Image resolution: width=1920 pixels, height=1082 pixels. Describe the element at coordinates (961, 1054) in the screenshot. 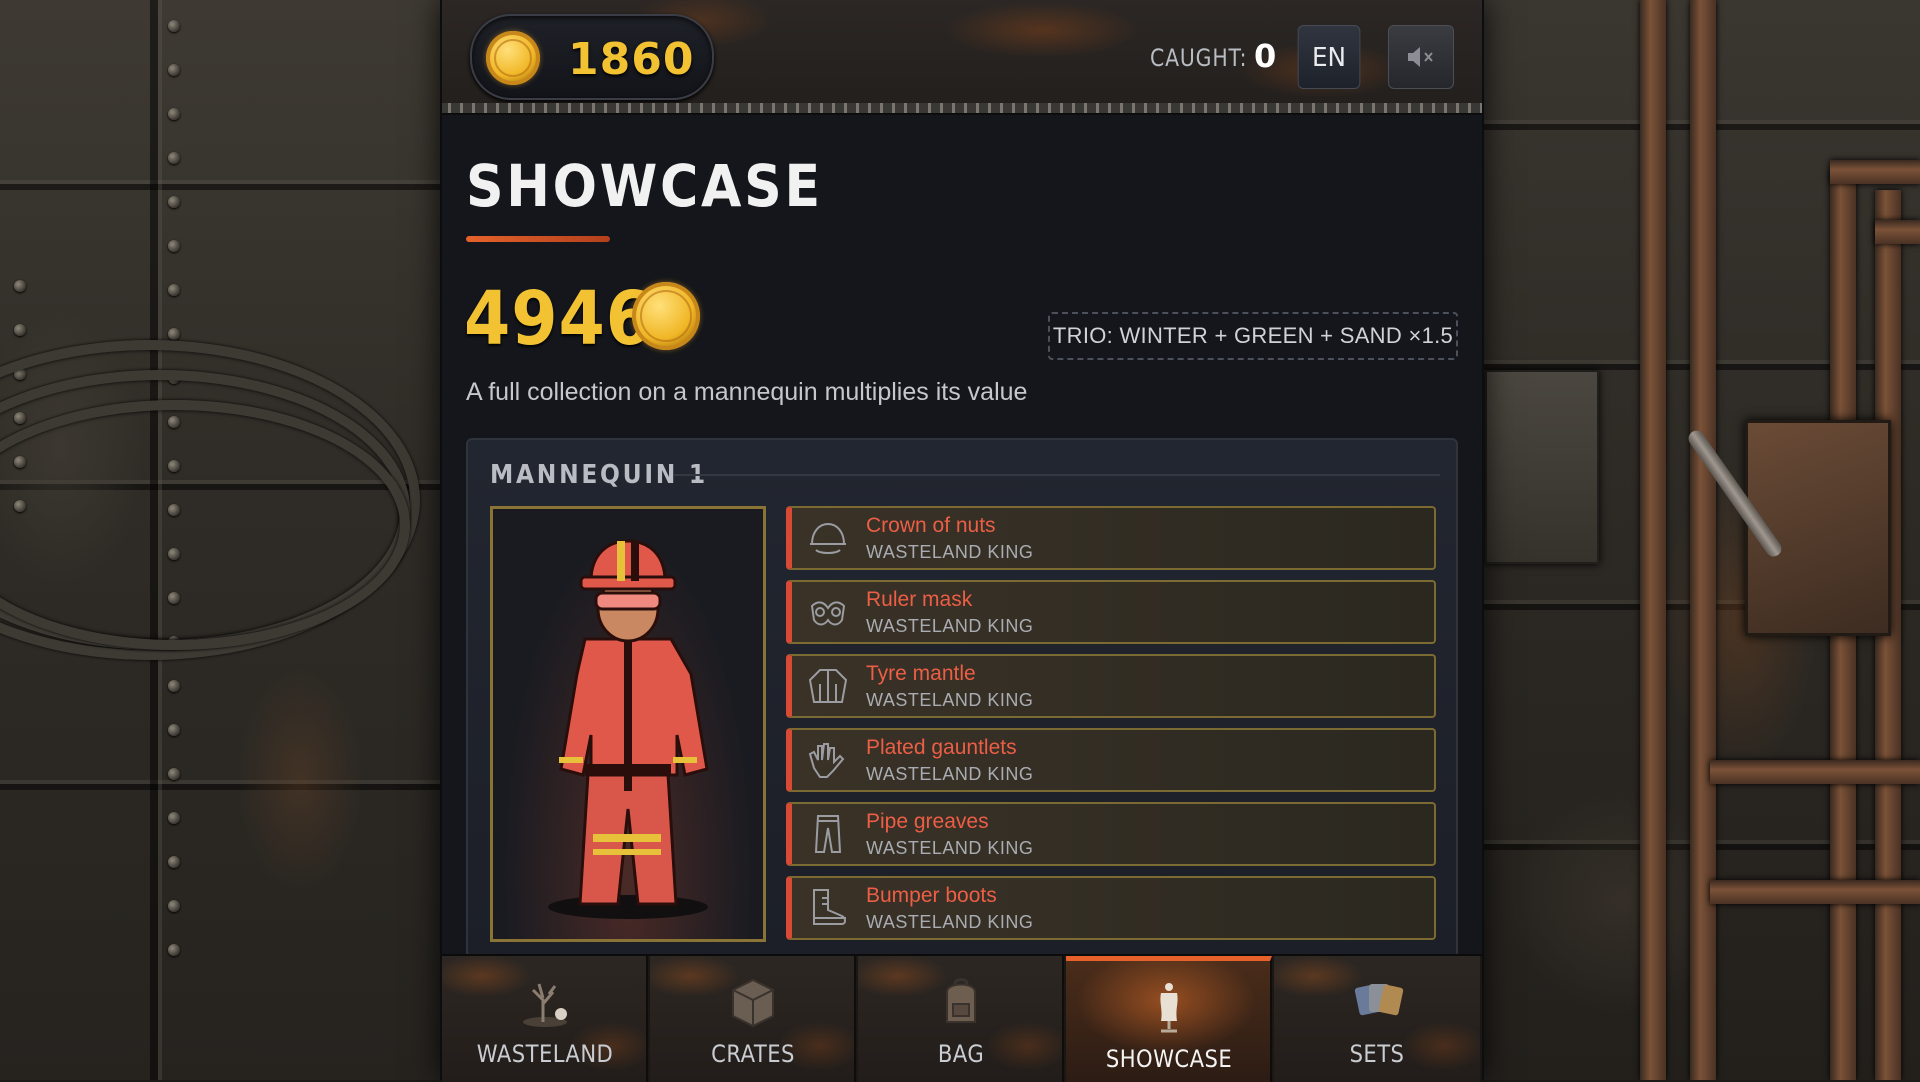

I see `nav-label: BAG` at that location.